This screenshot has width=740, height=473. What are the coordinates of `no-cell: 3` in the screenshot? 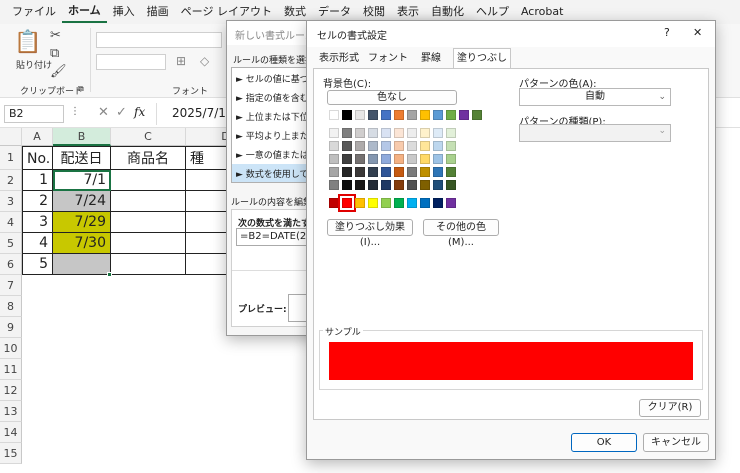 It's located at (37, 222).